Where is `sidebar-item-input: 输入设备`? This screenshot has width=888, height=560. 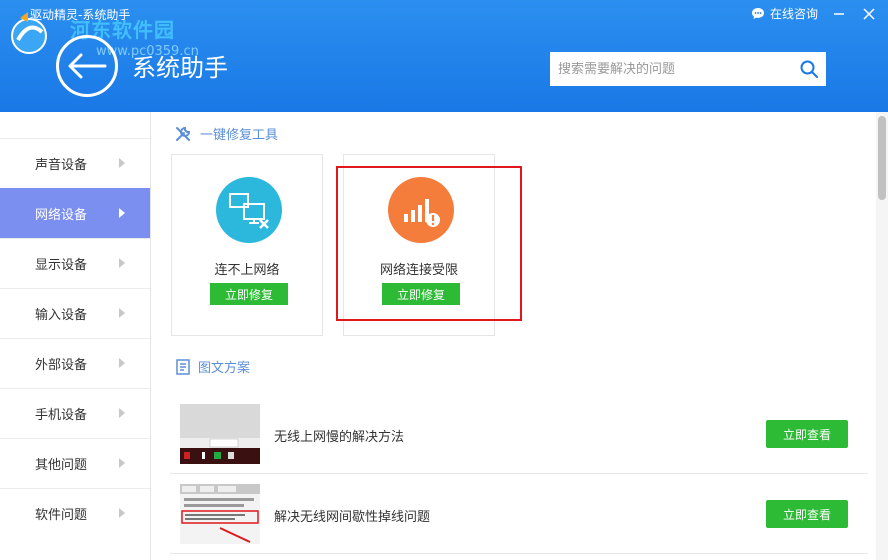 sidebar-item-input: 输入设备 is located at coordinates (75, 313).